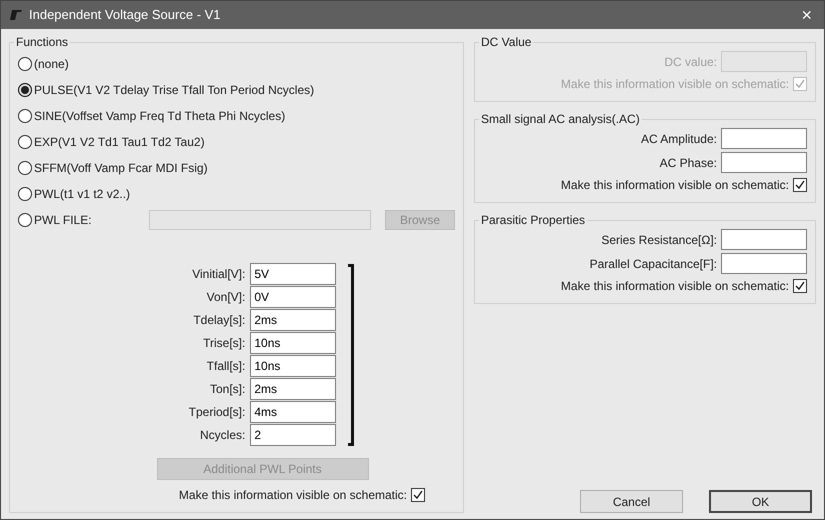 The image size is (825, 520). What do you see at coordinates (690, 62) in the screenshot?
I see `field-label: DC value:` at bounding box center [690, 62].